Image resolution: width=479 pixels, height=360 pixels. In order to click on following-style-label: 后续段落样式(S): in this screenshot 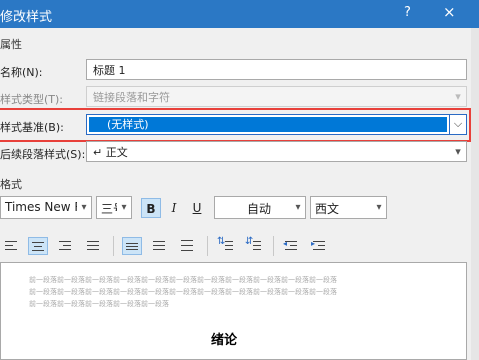, I will do `click(43, 154)`.